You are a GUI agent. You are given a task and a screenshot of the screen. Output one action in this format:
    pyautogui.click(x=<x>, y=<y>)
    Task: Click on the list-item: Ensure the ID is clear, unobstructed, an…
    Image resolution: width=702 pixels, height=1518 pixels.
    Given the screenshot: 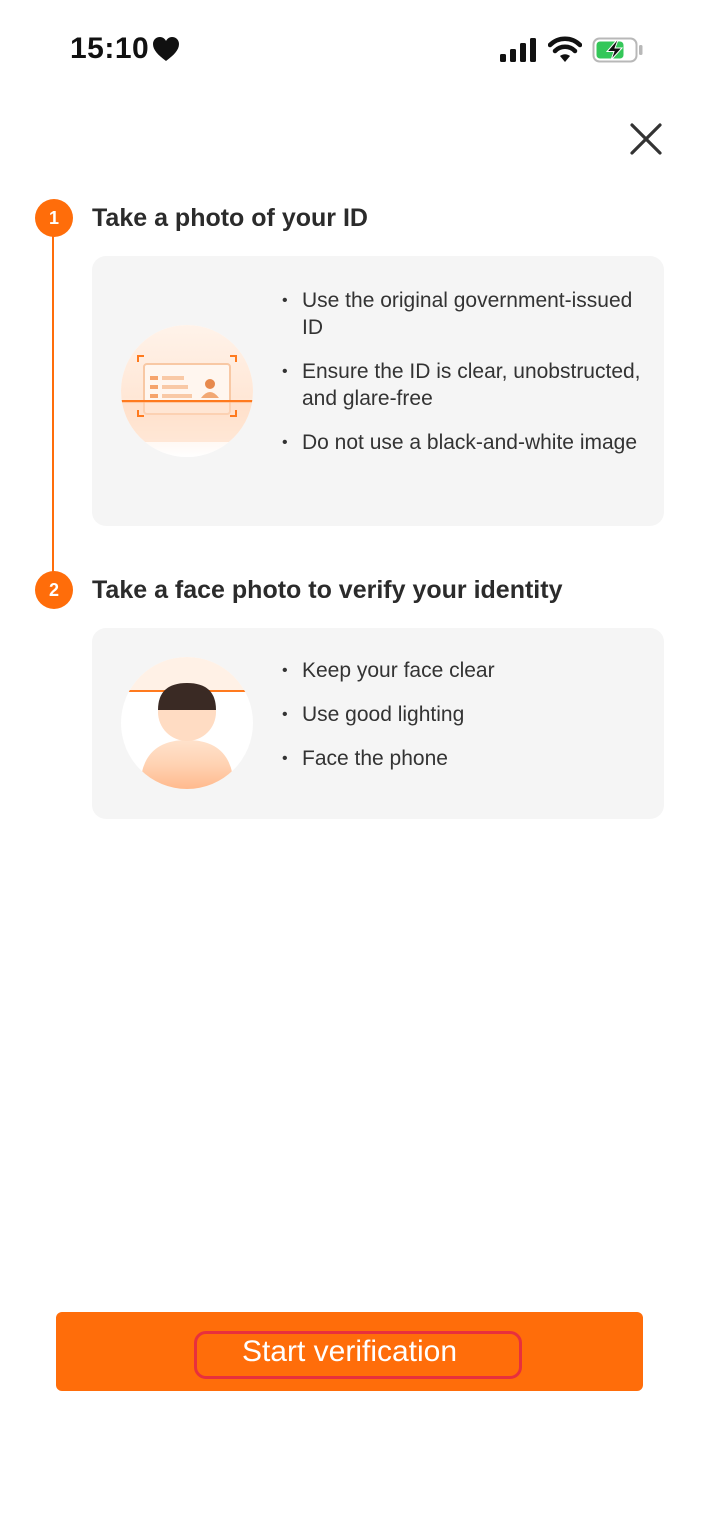 What is the action you would take?
    pyautogui.click(x=464, y=385)
    